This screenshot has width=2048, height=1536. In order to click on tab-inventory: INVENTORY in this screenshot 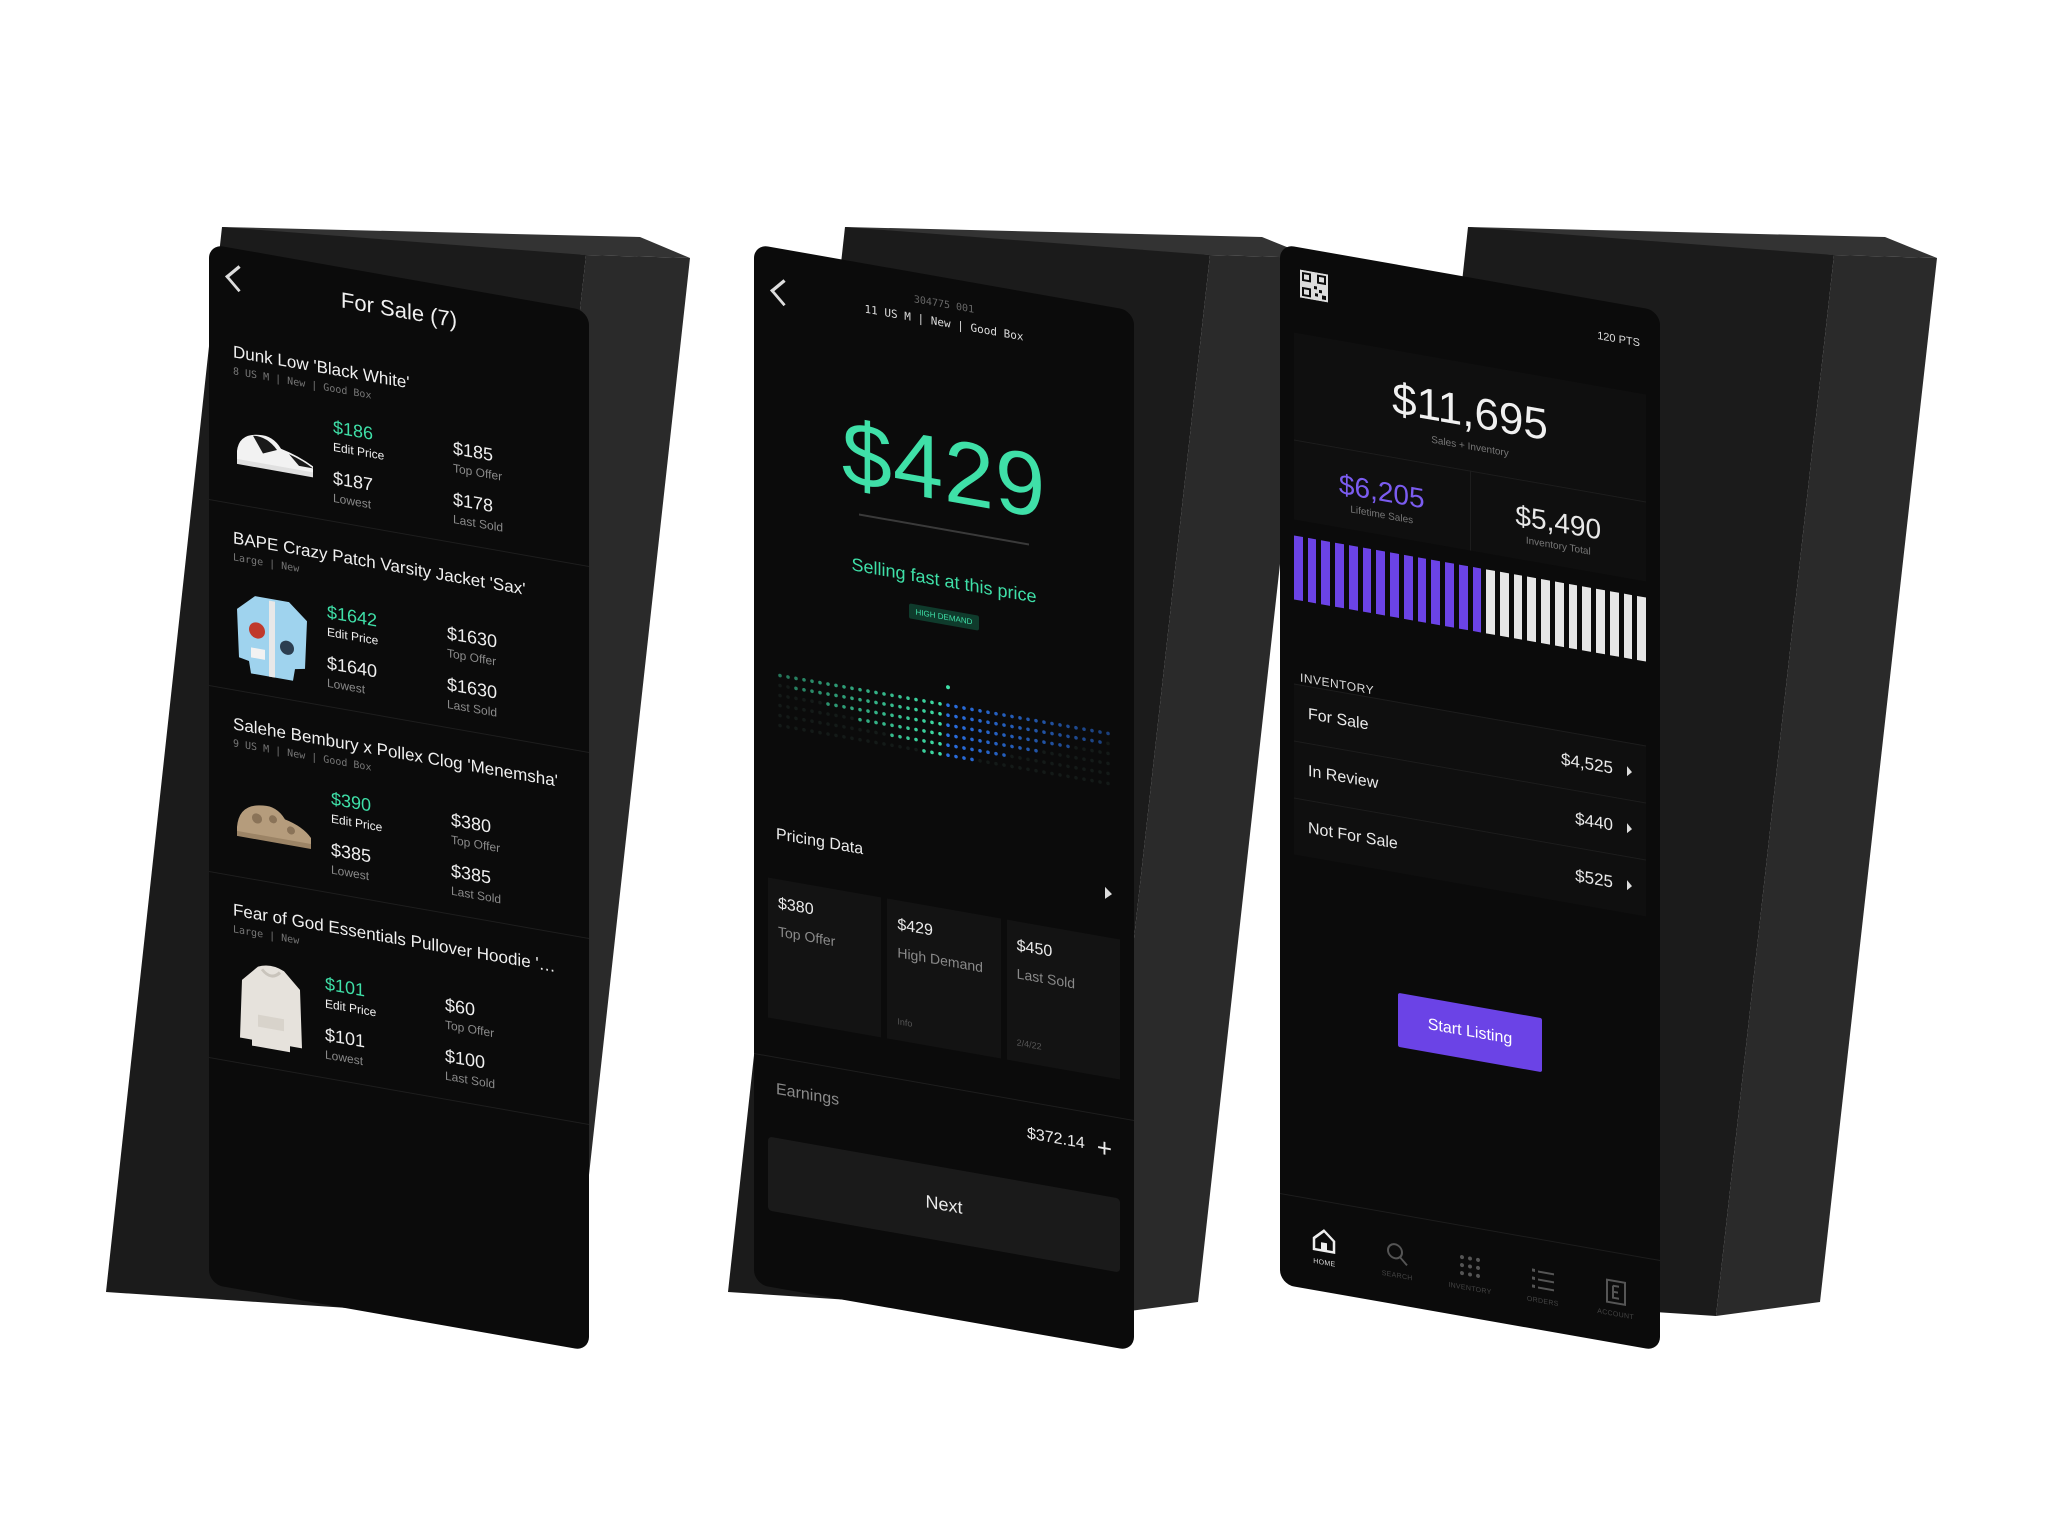, I will do `click(1470, 1273)`.